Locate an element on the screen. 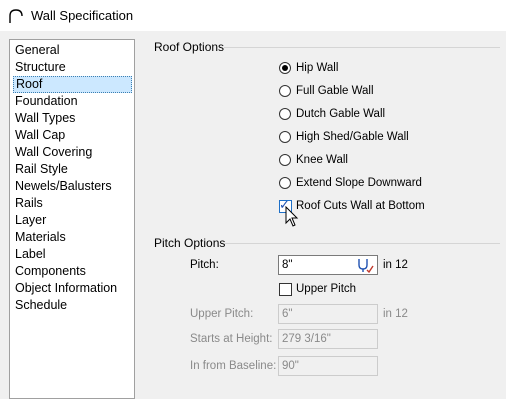  sidebar-item-layer: Layer is located at coordinates (72, 220).